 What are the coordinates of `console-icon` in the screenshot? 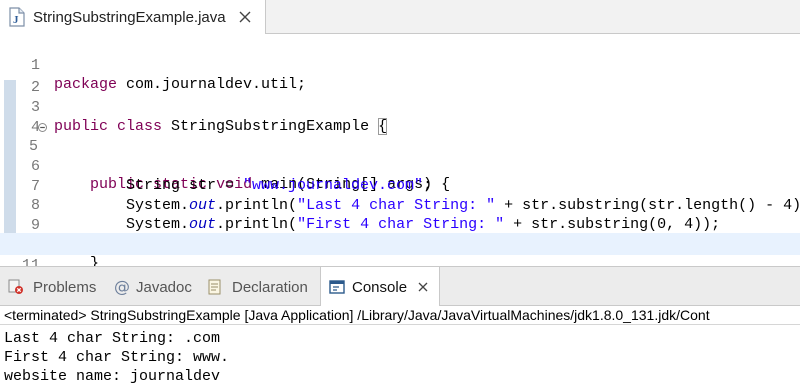 It's located at (337, 287).